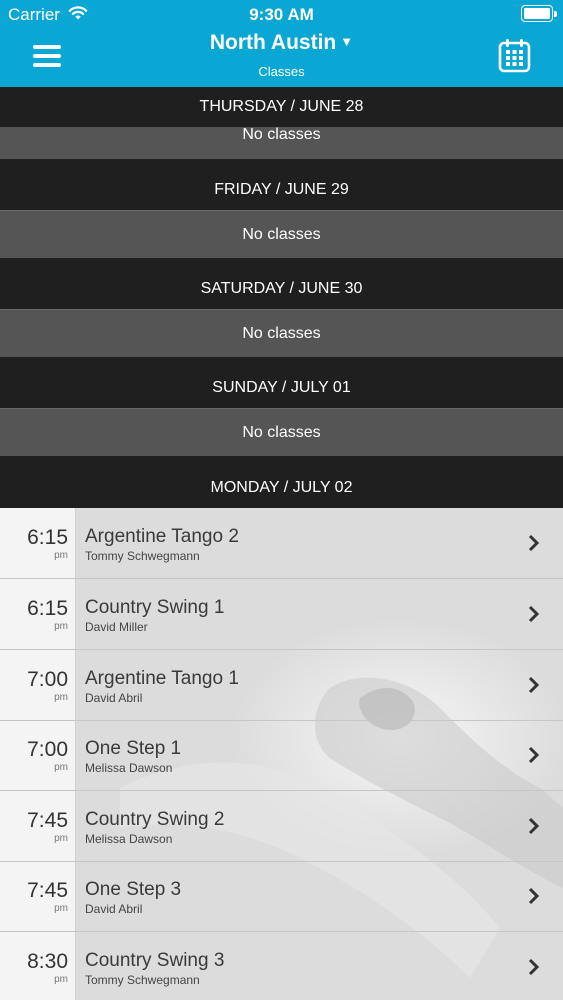 The image size is (563, 1000). Describe the element at coordinates (281, 896) in the screenshot. I see `class-row: 7:45 pm One Step 3 David Abril` at that location.